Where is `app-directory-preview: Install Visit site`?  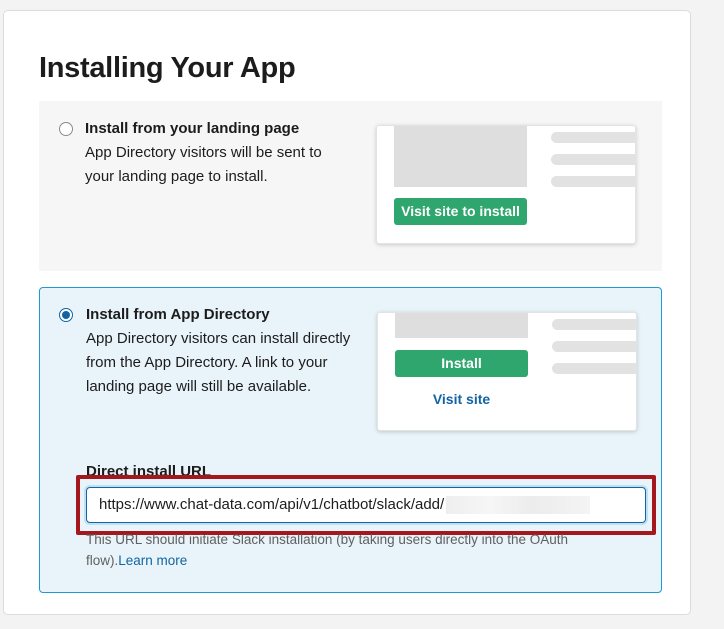 app-directory-preview: Install Visit site is located at coordinates (507, 371).